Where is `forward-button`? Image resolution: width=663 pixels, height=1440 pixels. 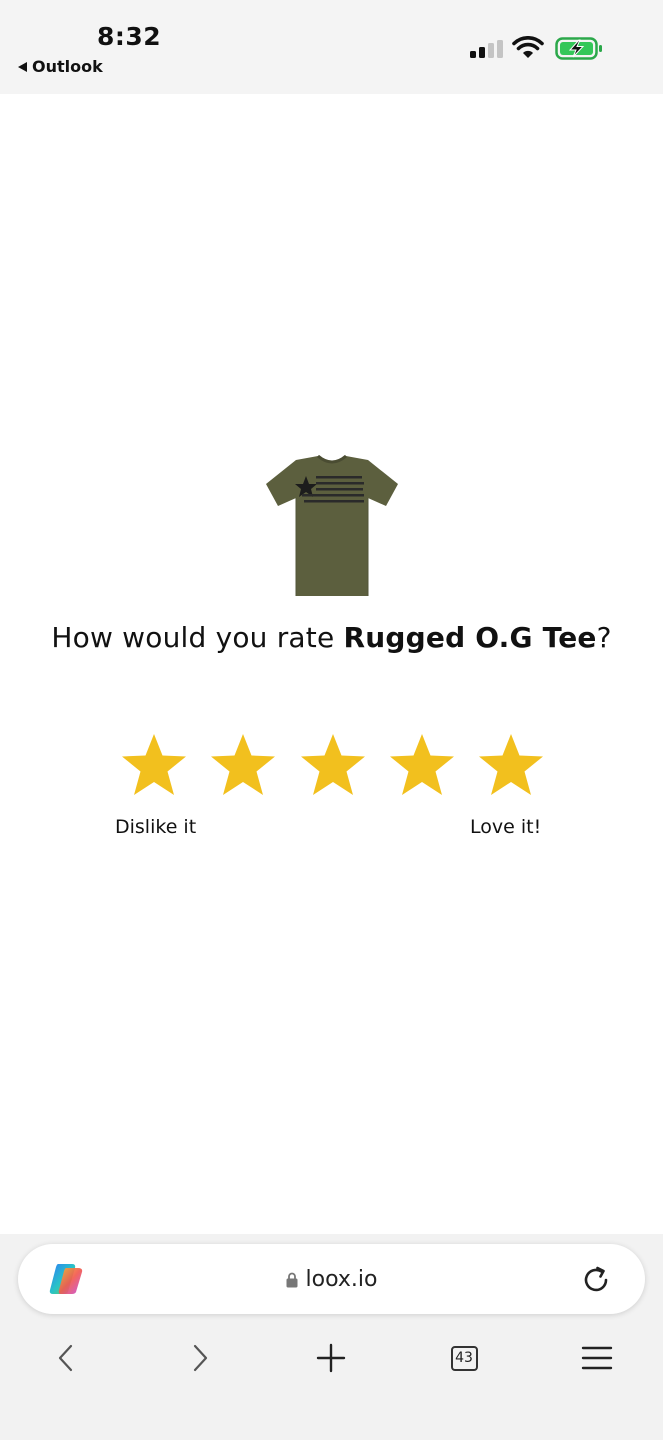 forward-button is located at coordinates (200, 1358).